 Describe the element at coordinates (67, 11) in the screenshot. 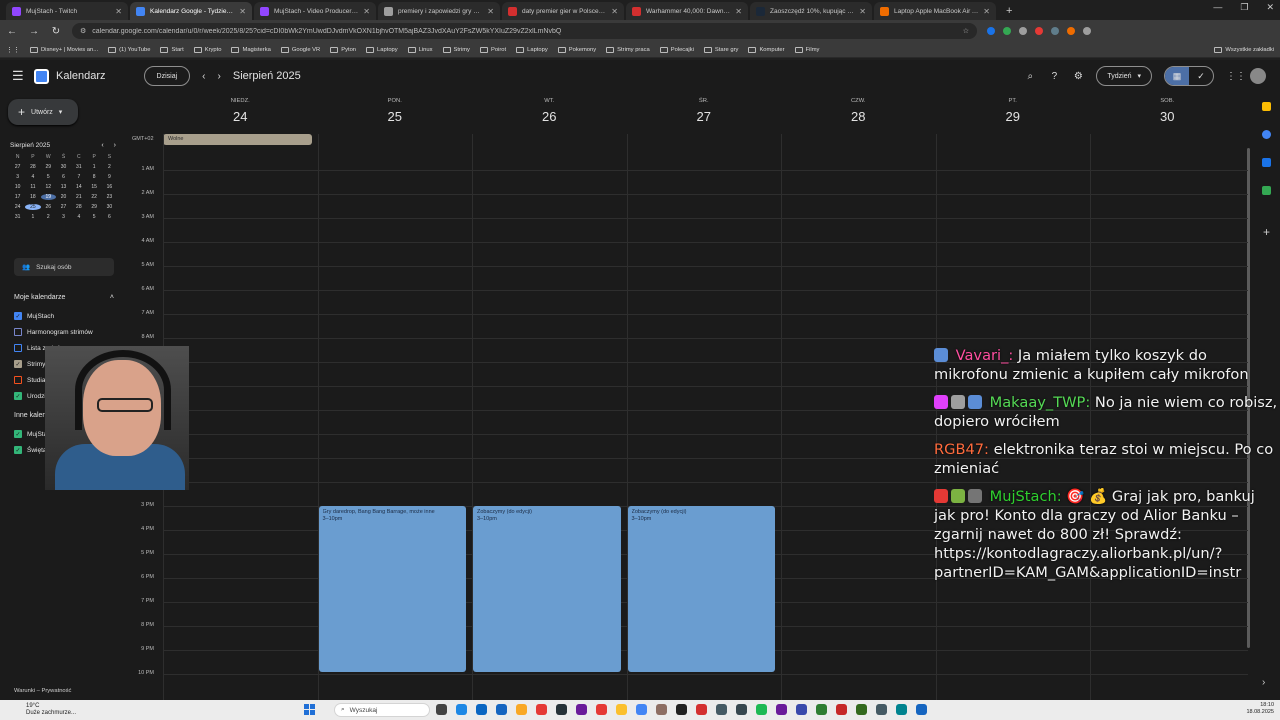

I see `browser-tab: MujStach - Twitch ✕` at that location.